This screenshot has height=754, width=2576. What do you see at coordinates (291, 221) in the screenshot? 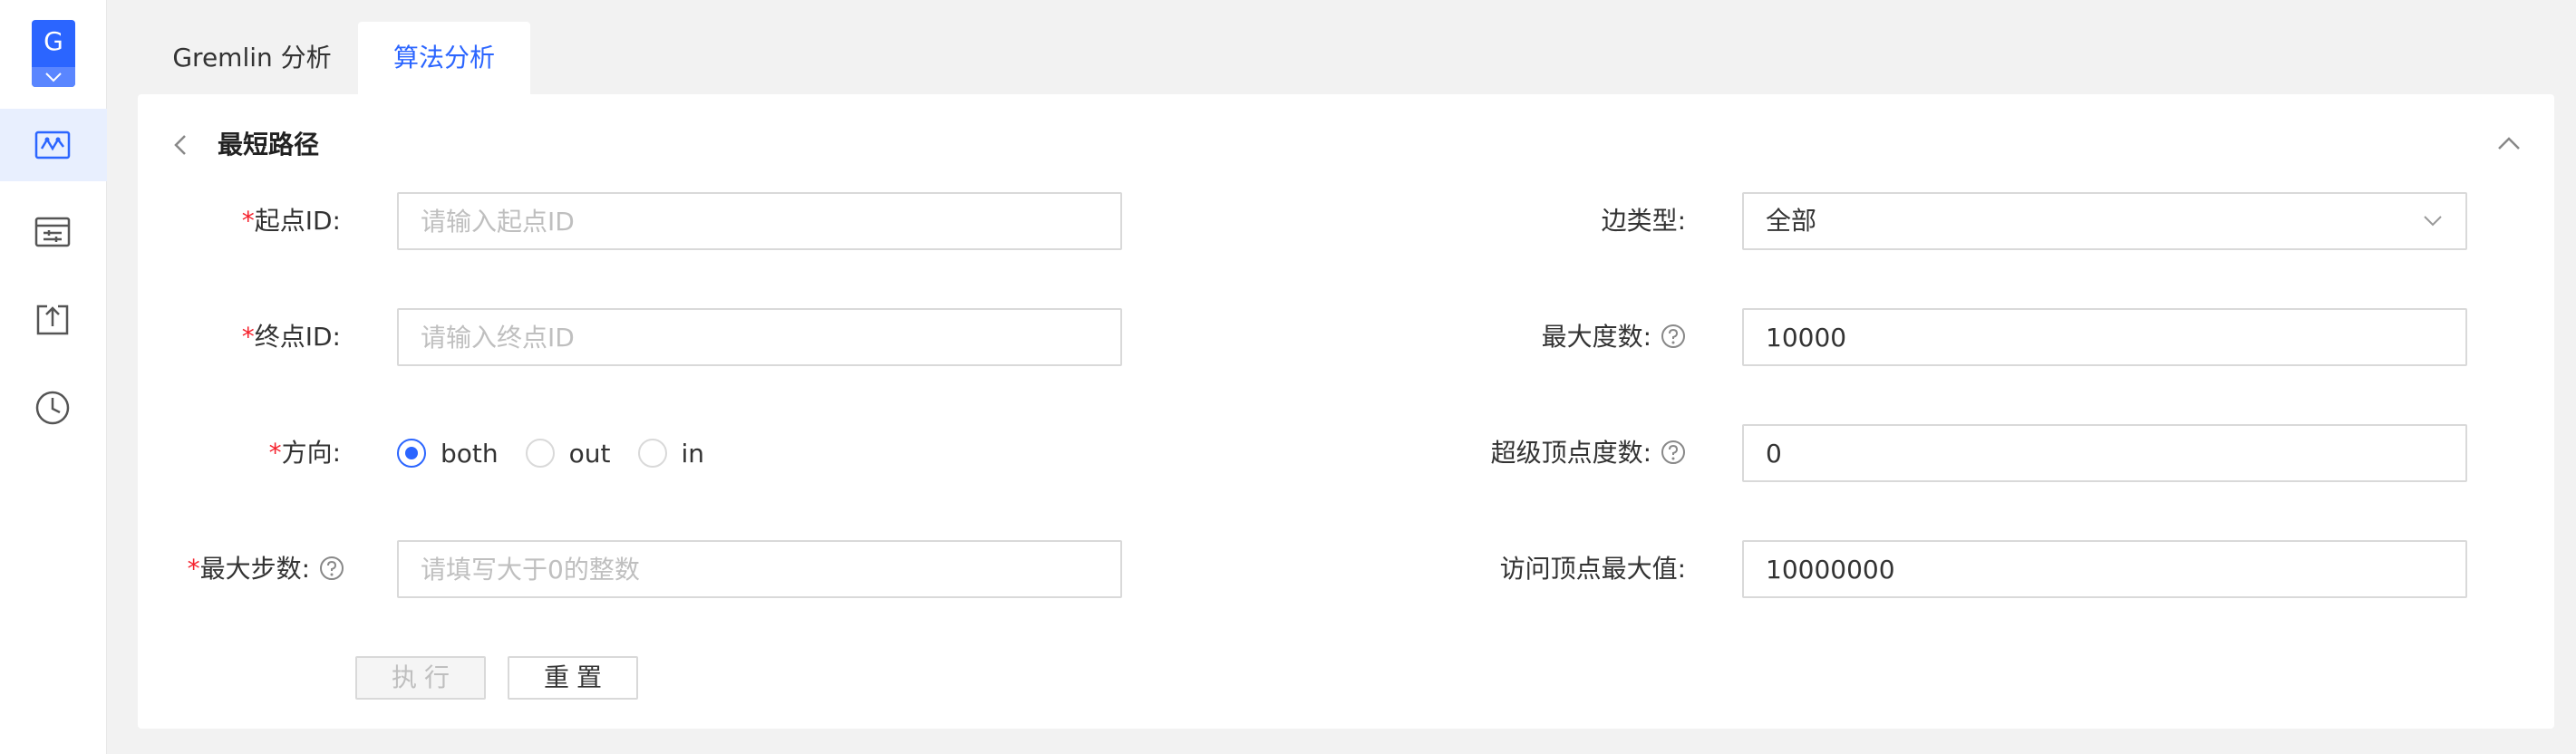
I see `source-id-label: *起点ID:` at bounding box center [291, 221].